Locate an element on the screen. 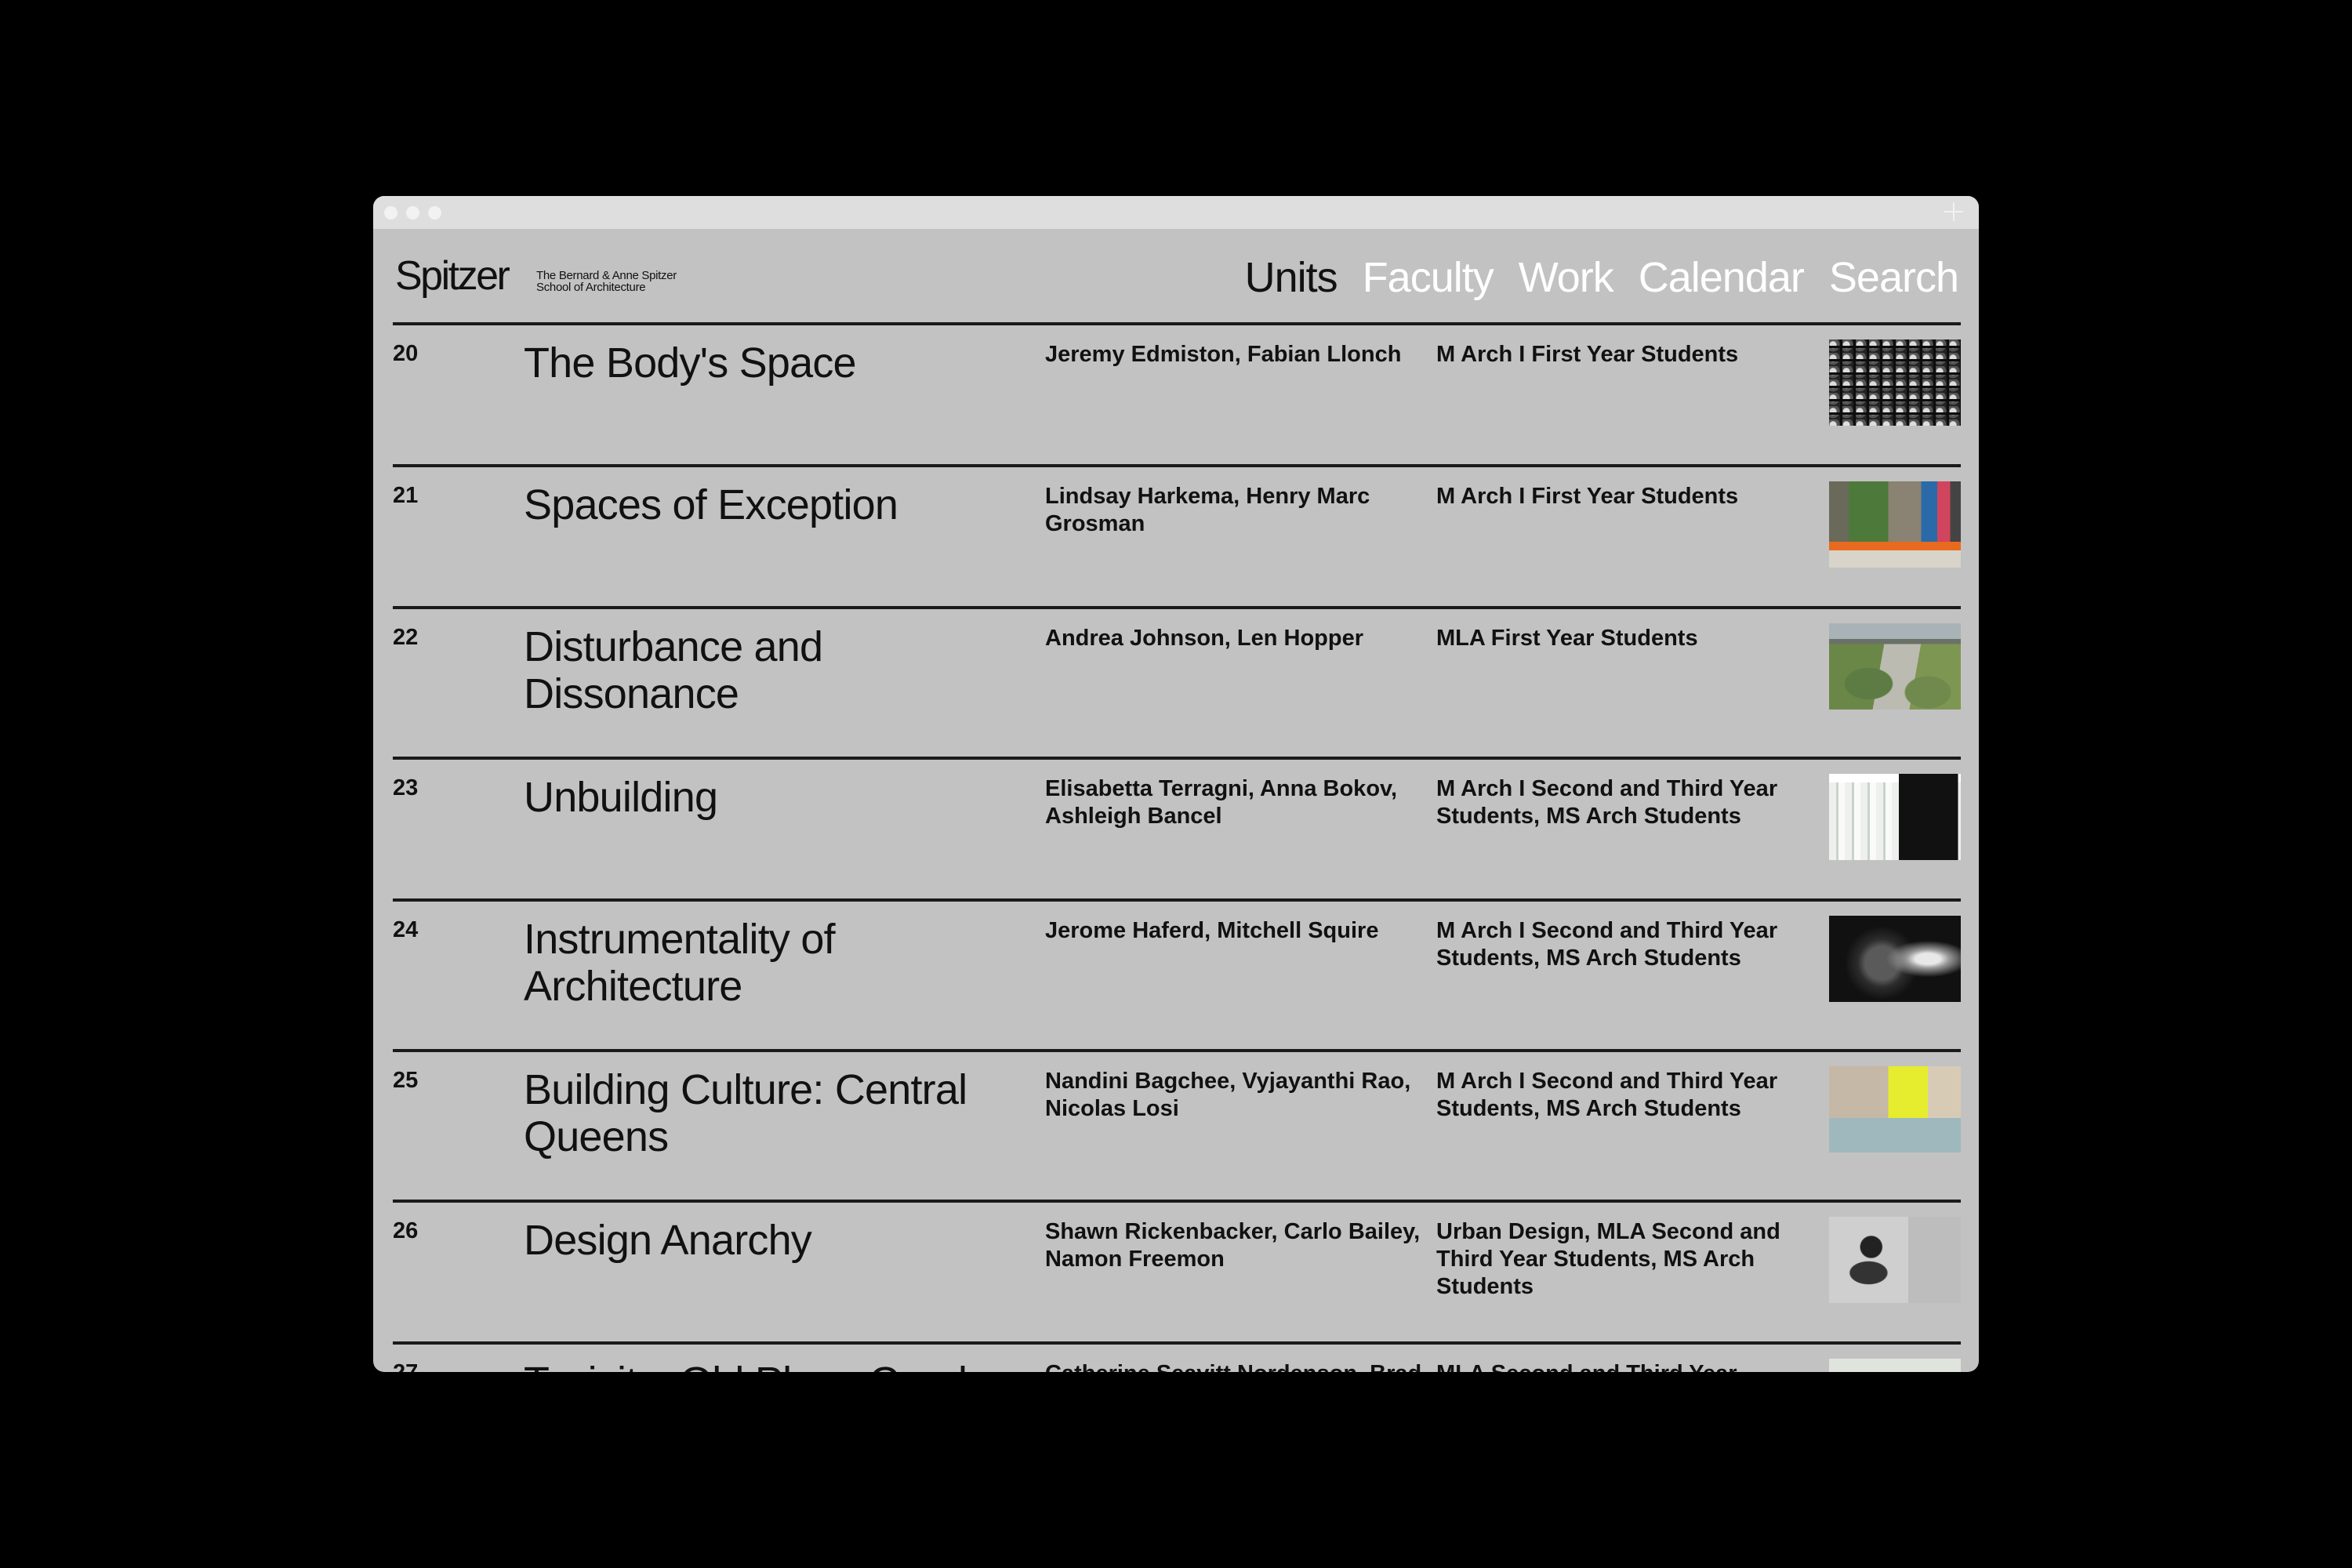 Image resolution: width=2352 pixels, height=1568 pixels. unit-number: 27 is located at coordinates (405, 1366).